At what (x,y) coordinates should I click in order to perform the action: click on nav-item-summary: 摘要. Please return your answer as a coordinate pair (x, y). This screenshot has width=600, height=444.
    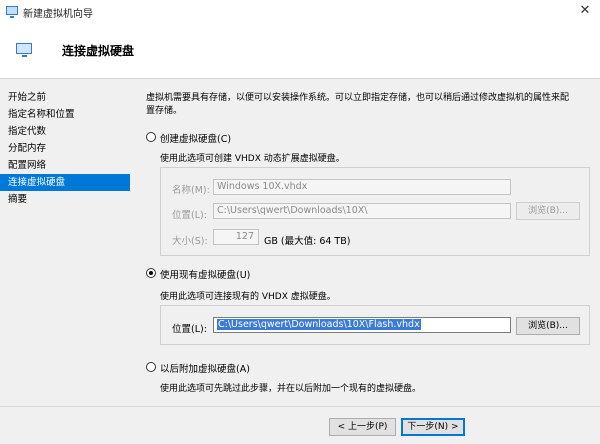
    Looking at the image, I should click on (65, 199).